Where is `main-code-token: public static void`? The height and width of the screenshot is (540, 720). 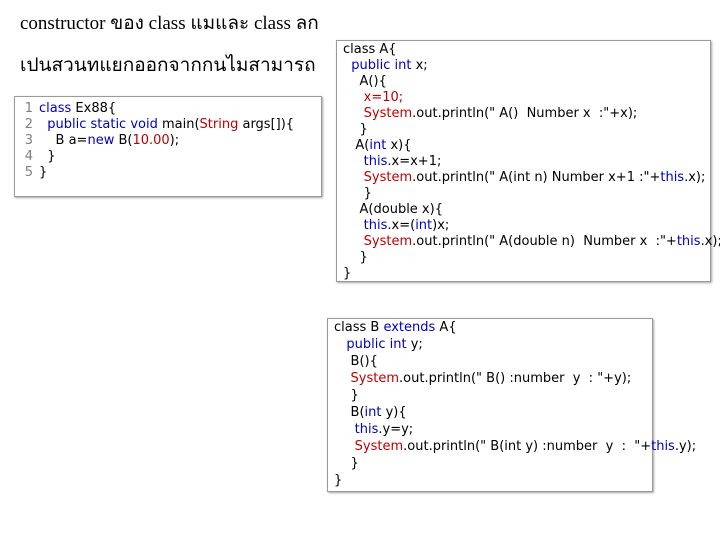 main-code-token: public static void is located at coordinates (100, 124).